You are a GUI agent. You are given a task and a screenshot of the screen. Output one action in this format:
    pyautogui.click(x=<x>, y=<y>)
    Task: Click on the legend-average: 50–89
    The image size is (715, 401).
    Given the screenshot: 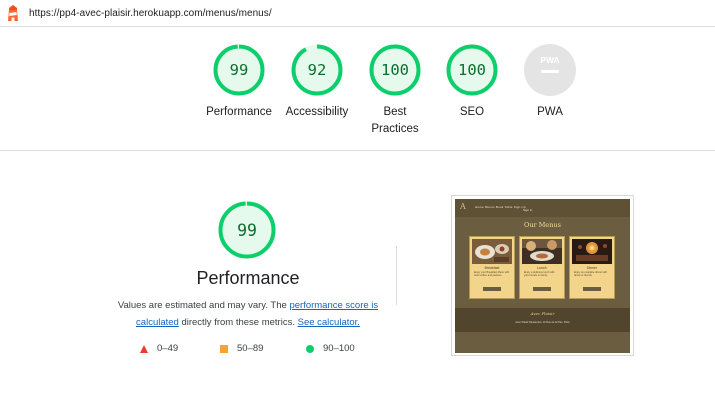 What is the action you would take?
    pyautogui.click(x=241, y=348)
    